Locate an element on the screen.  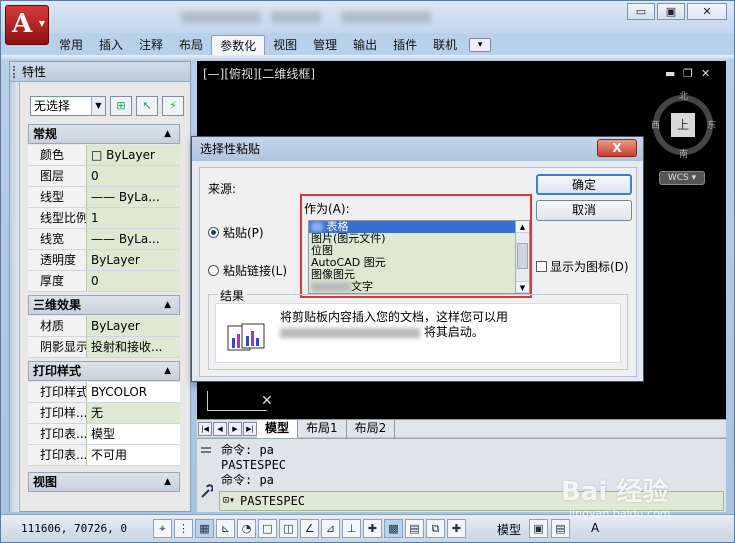
tab-plugins: 插件 is located at coordinates (405, 45).